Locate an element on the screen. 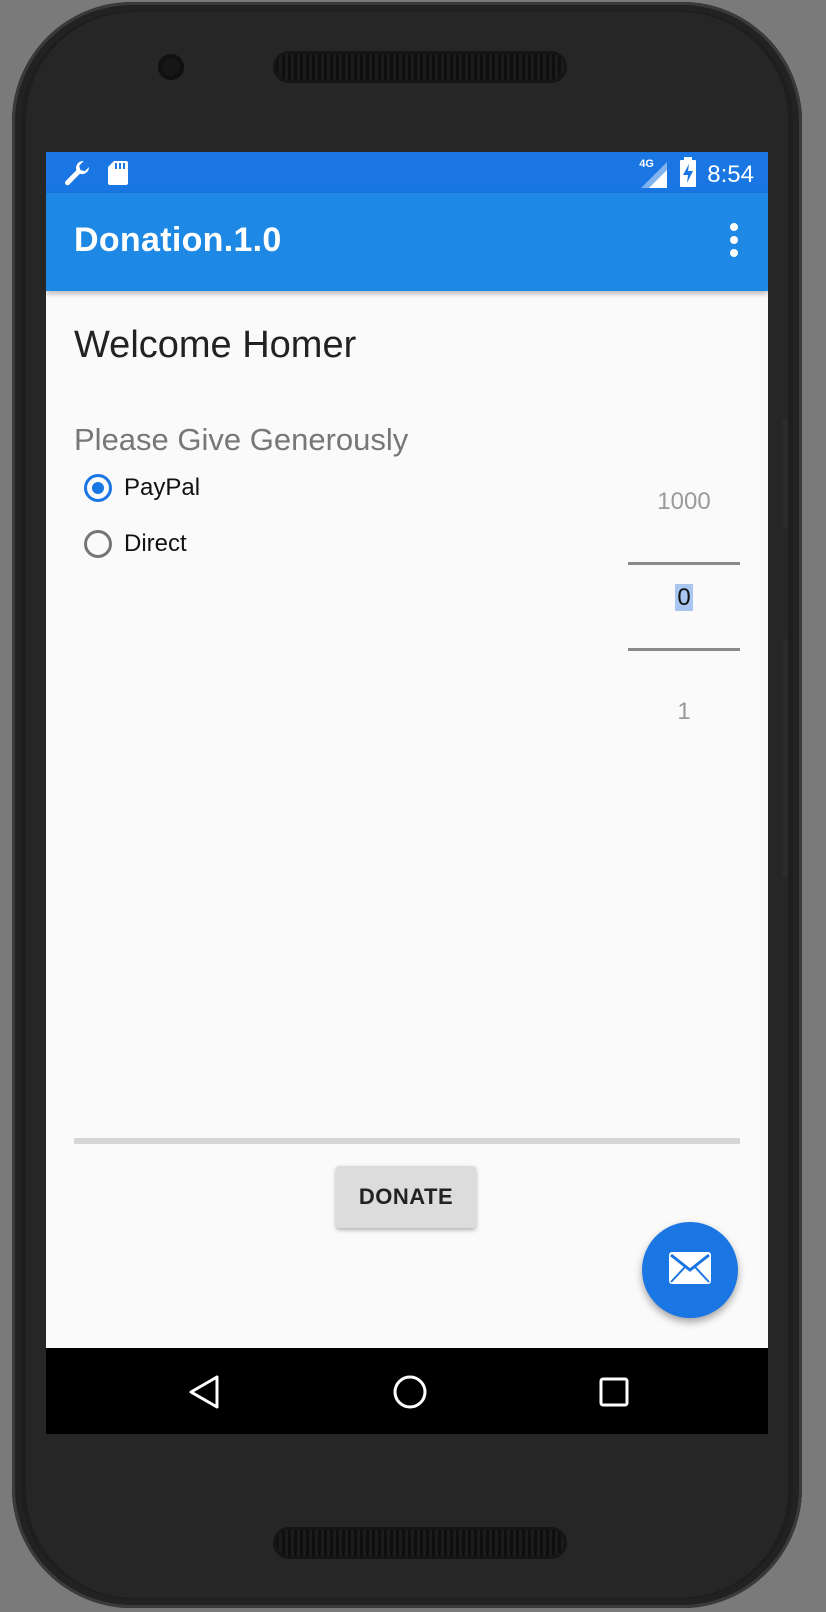 This screenshot has height=1612, width=826. mail-fab-button is located at coordinates (690, 1270).